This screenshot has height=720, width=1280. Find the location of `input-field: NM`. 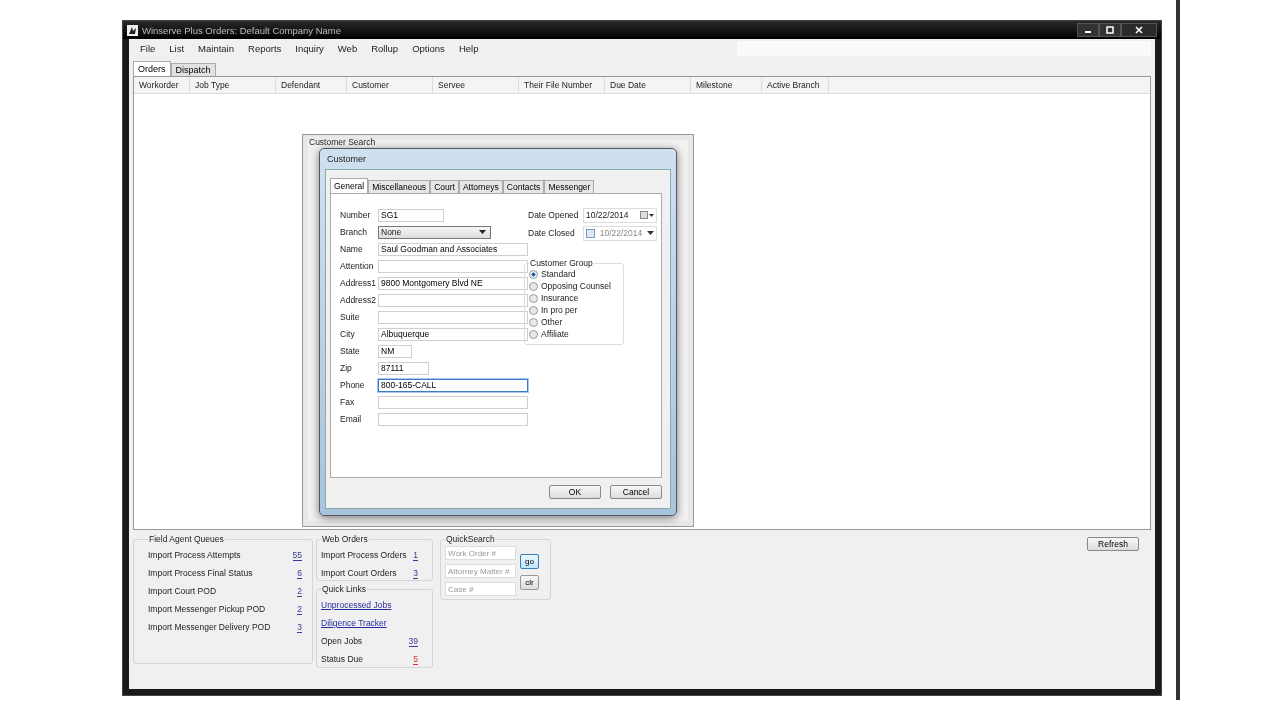

input-field: NM is located at coordinates (395, 351).